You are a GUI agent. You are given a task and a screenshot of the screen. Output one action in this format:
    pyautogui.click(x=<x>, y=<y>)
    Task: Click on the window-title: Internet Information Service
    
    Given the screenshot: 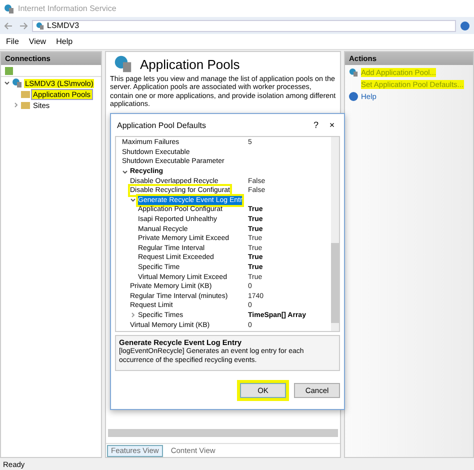 What is the action you would take?
    pyautogui.click(x=67, y=8)
    